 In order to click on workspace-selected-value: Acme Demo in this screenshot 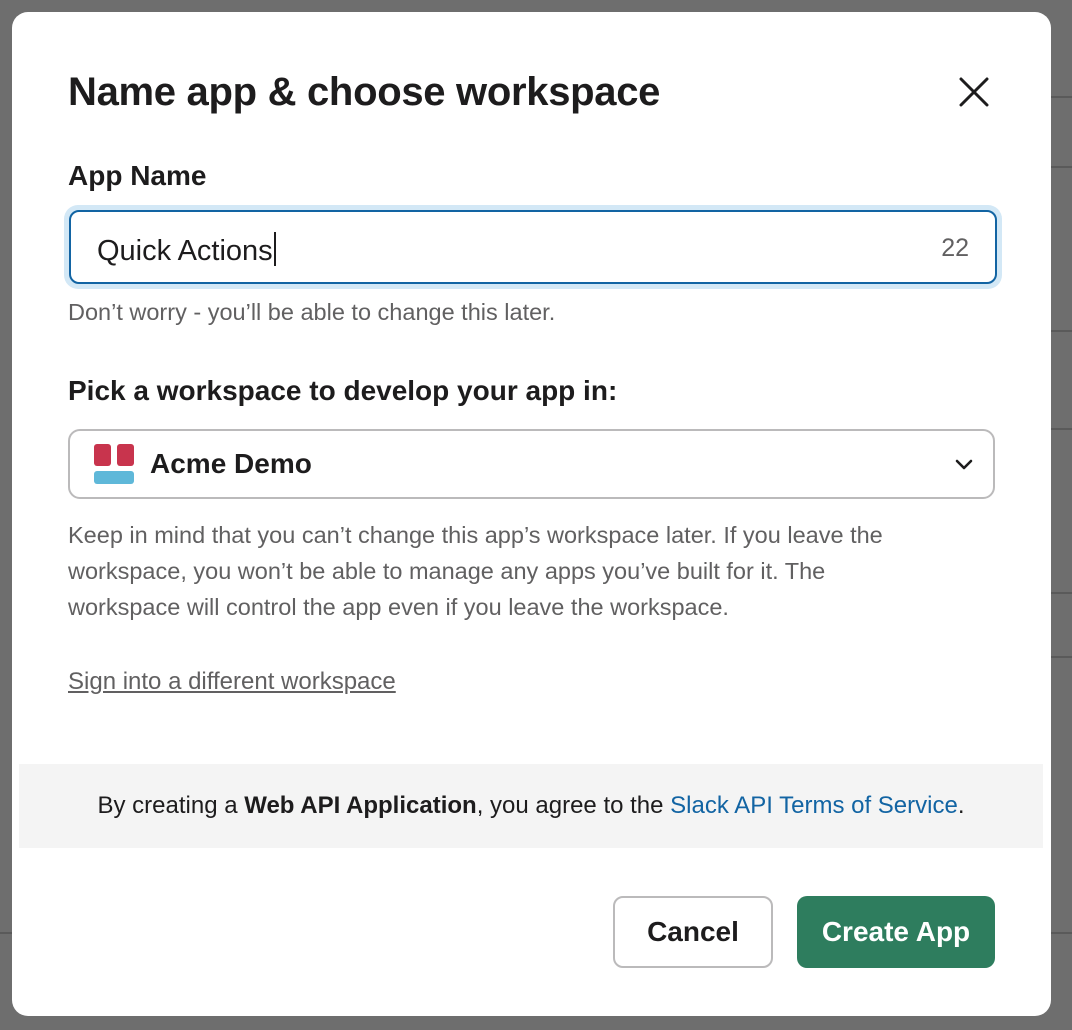, I will do `click(231, 463)`.